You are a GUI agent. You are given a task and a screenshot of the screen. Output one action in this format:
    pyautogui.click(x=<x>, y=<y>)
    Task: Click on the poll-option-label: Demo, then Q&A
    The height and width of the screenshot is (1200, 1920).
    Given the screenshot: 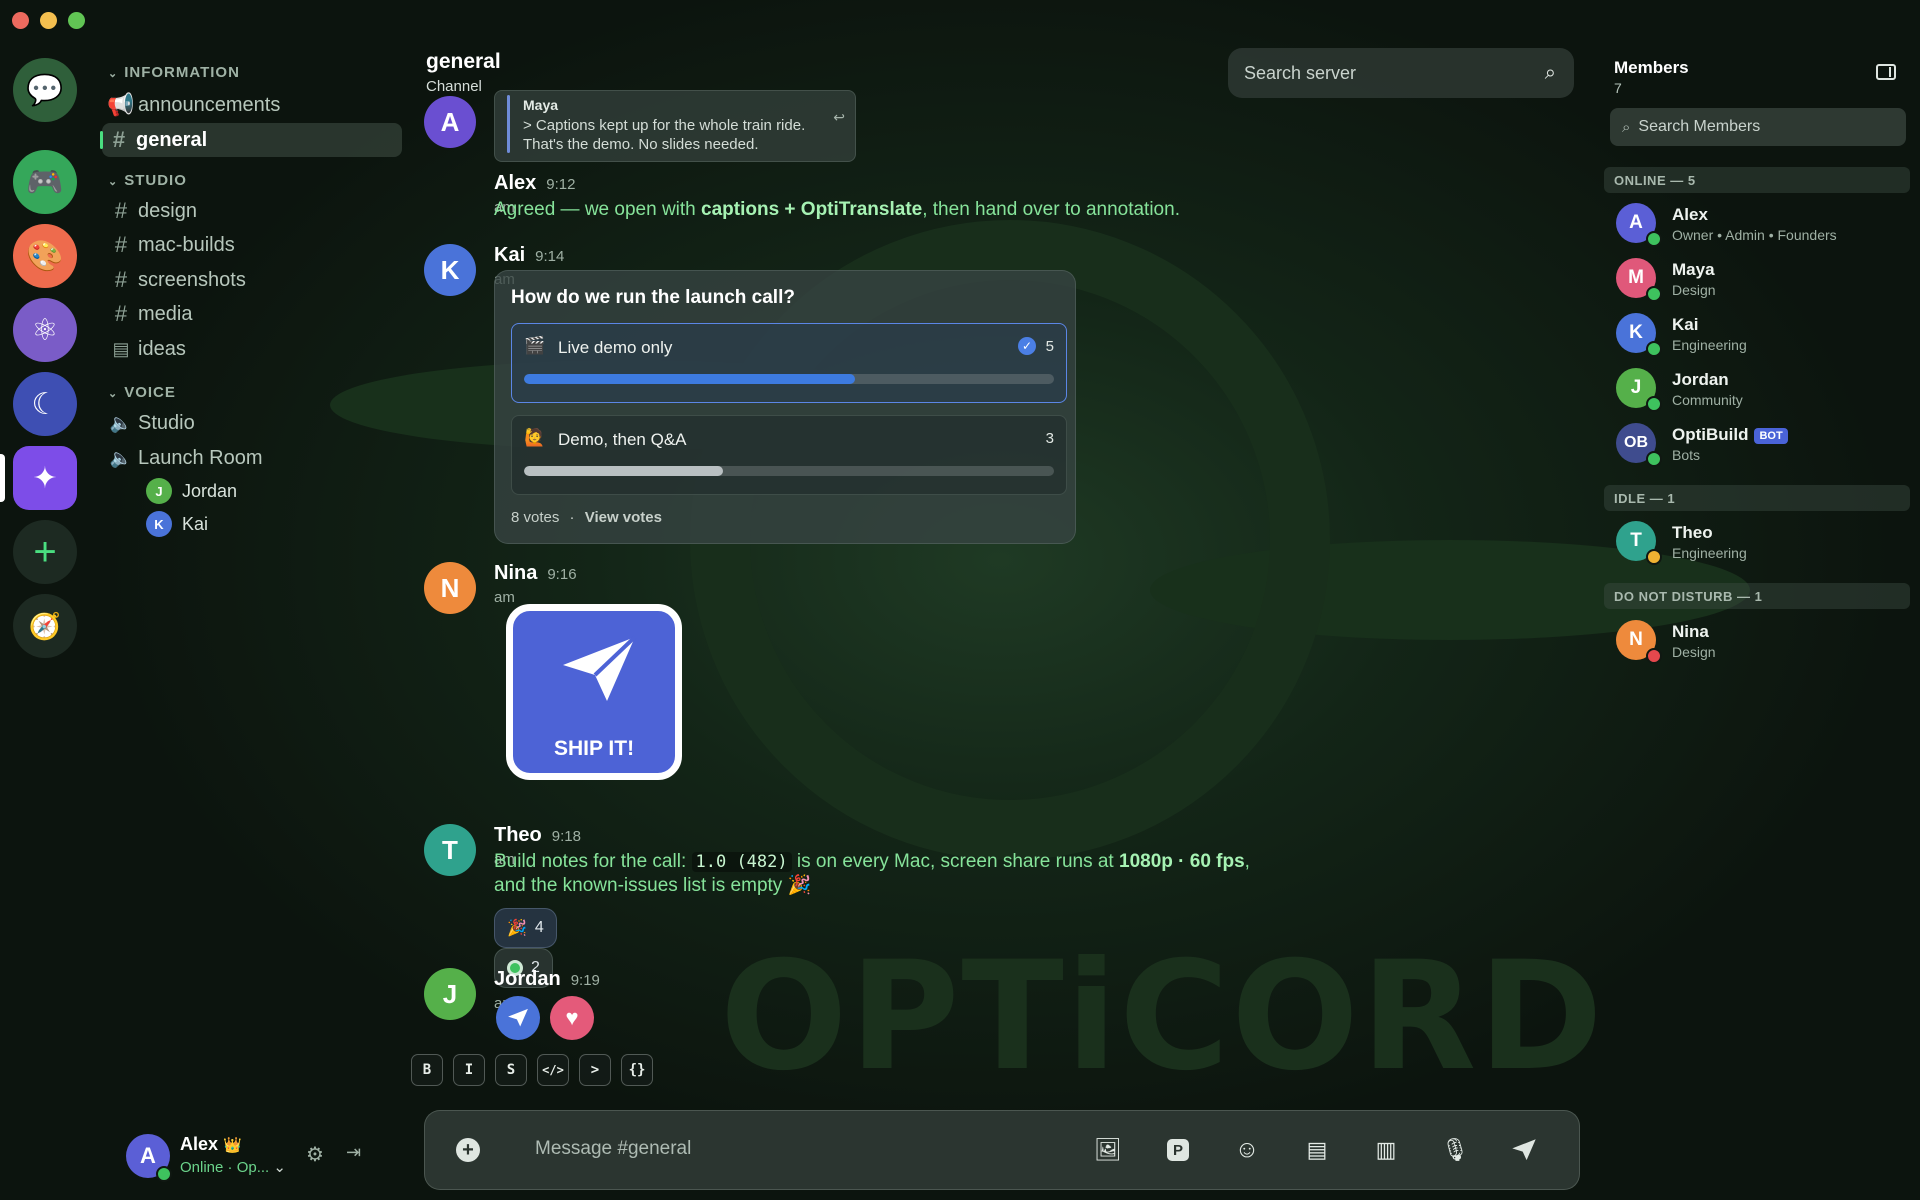 What is the action you would take?
    pyautogui.click(x=622, y=439)
    